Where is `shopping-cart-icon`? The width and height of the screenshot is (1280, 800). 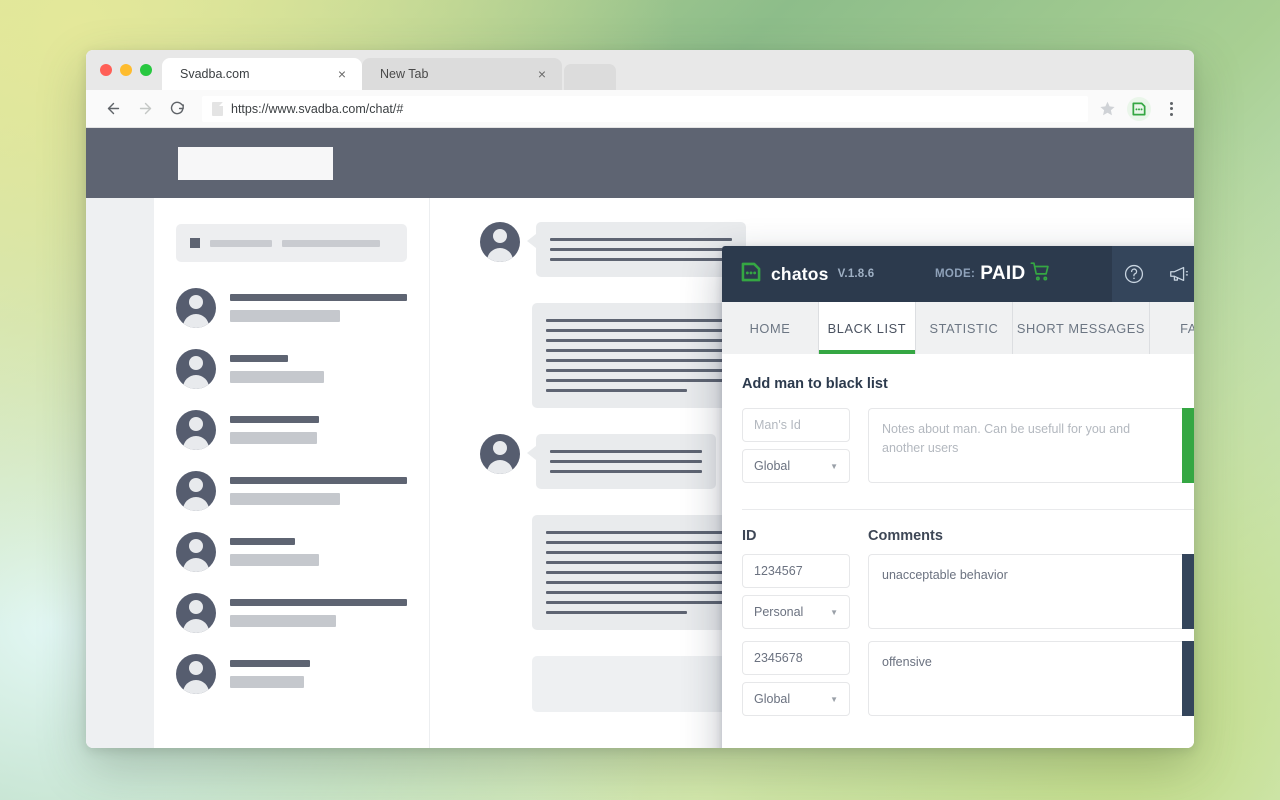
shopping-cart-icon is located at coordinates (1040, 274).